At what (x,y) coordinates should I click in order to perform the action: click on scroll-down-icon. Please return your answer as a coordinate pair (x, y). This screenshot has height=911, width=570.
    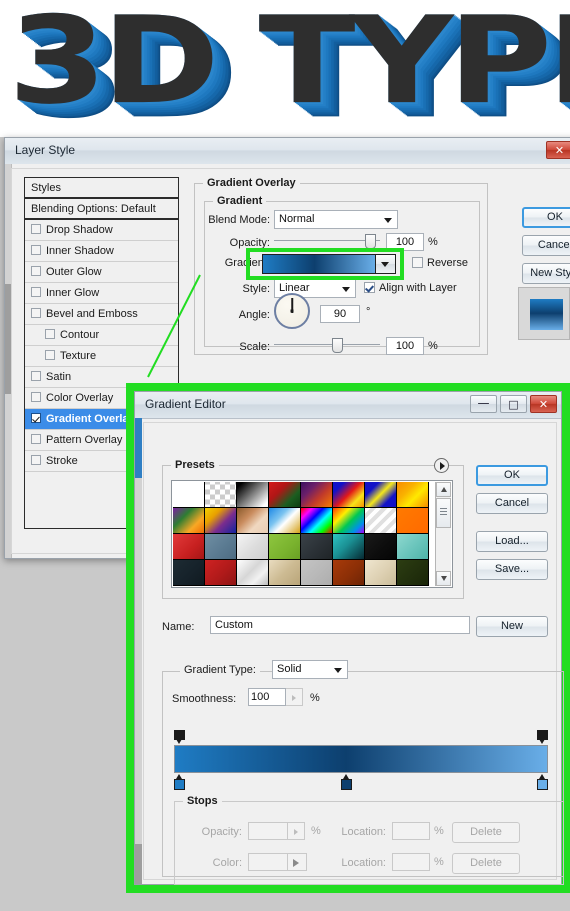
    Looking at the image, I should click on (443, 578).